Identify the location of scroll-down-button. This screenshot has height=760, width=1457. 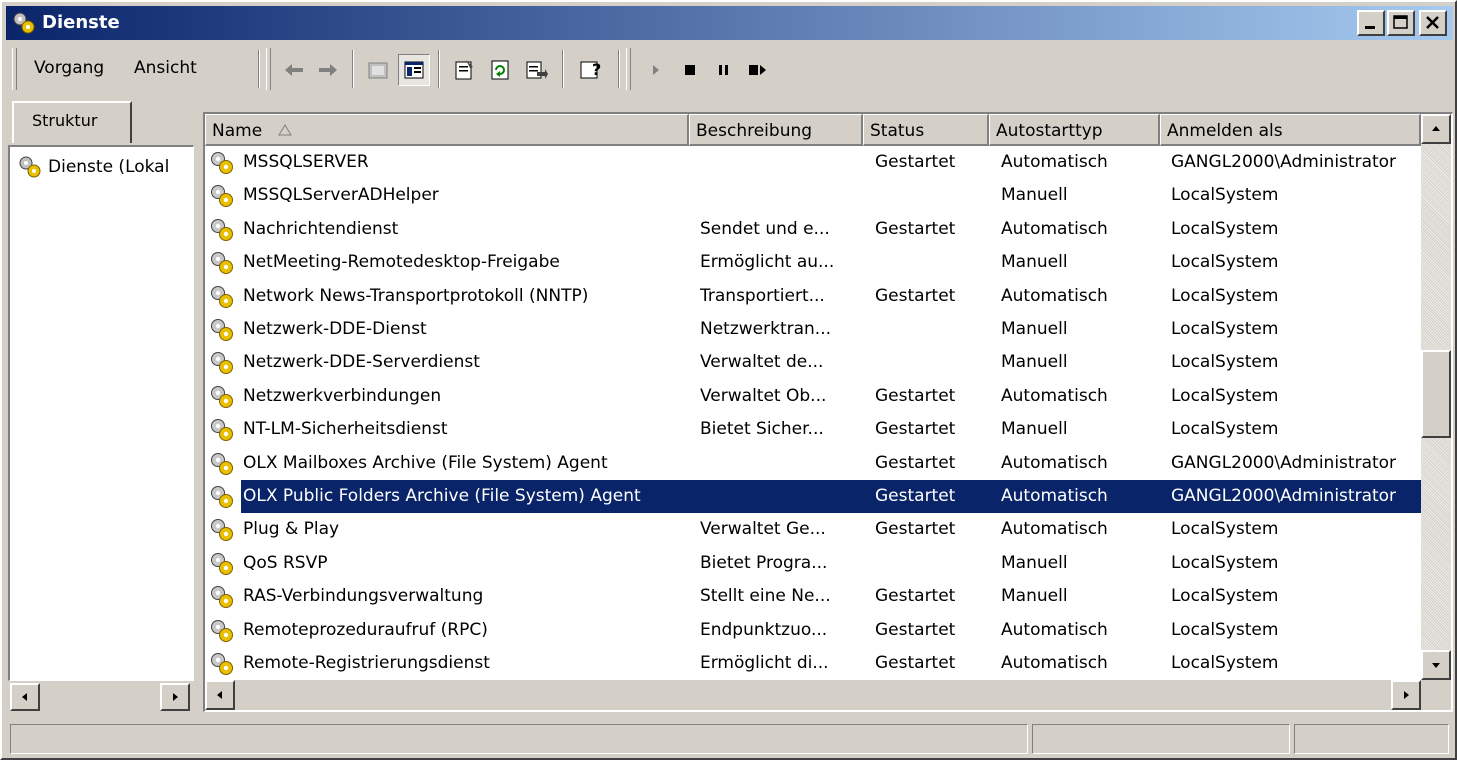
(1436, 665).